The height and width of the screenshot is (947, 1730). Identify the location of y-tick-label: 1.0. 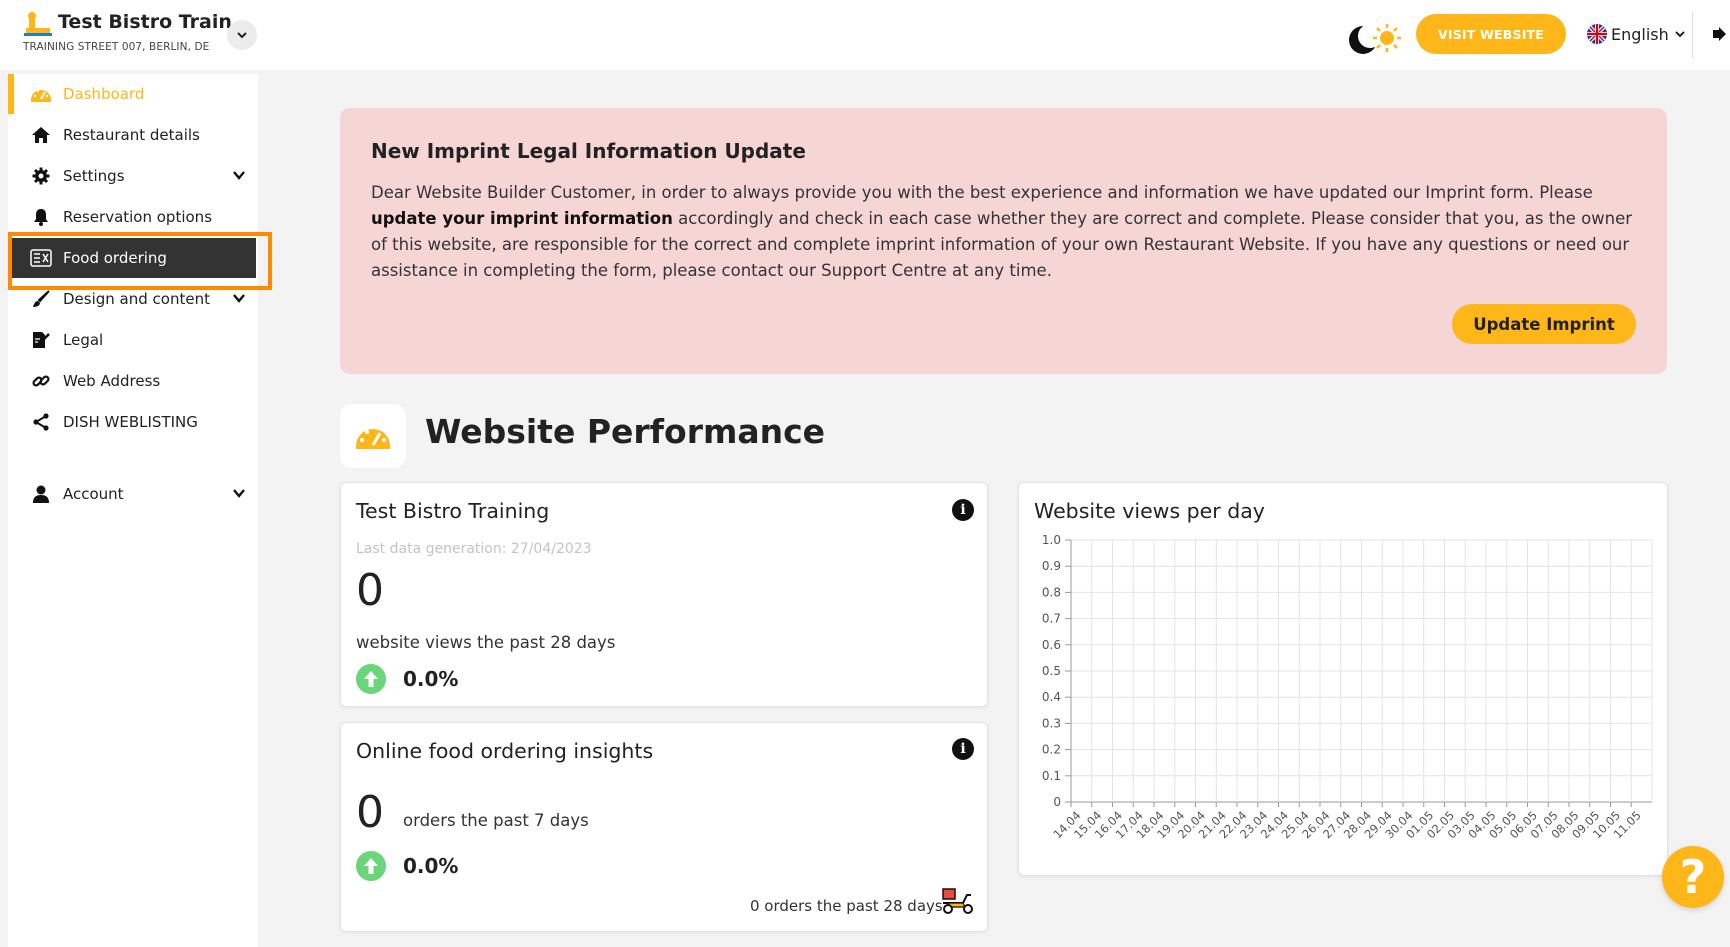
(1051, 540).